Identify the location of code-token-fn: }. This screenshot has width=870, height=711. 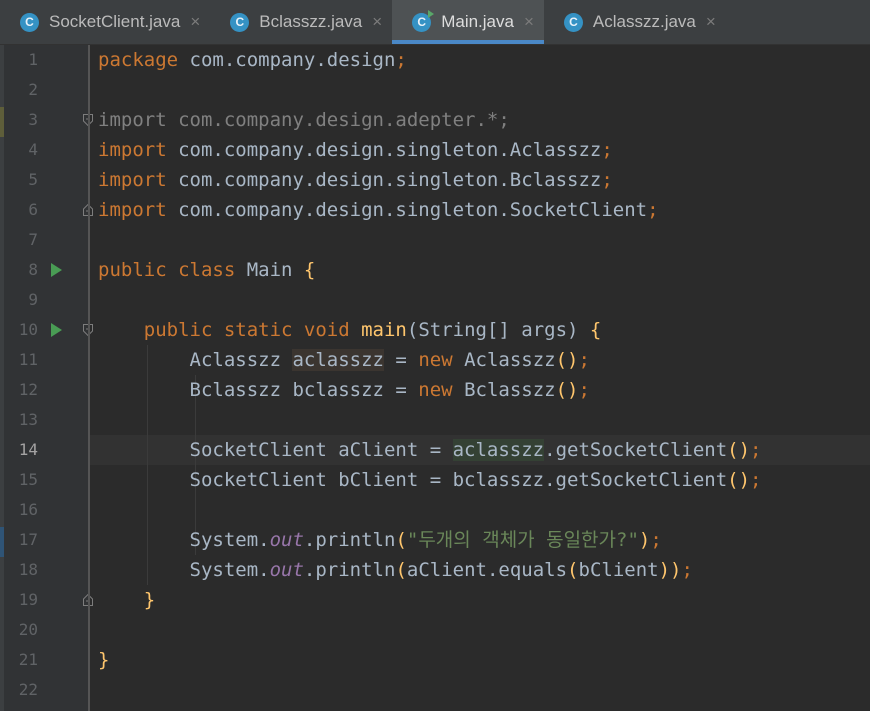
(104, 660).